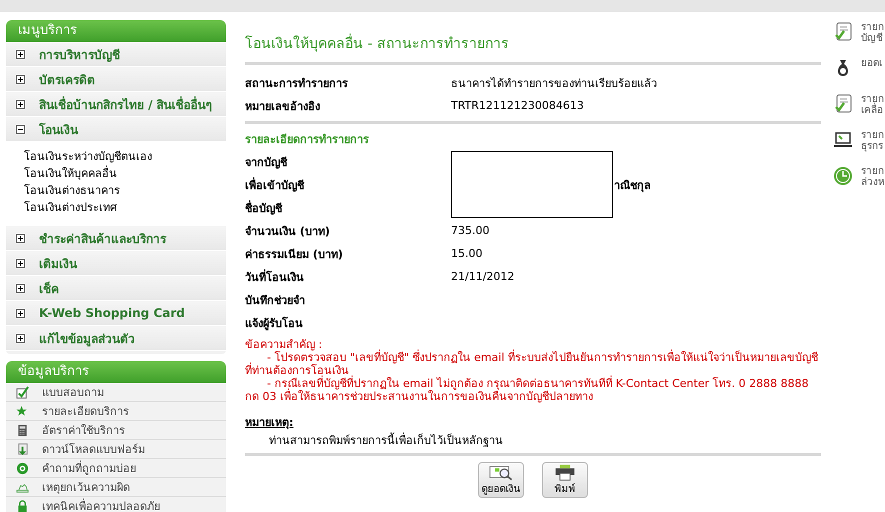  Describe the element at coordinates (859, 76) in the screenshot. I see `shortcut-link: ยอดเ` at that location.